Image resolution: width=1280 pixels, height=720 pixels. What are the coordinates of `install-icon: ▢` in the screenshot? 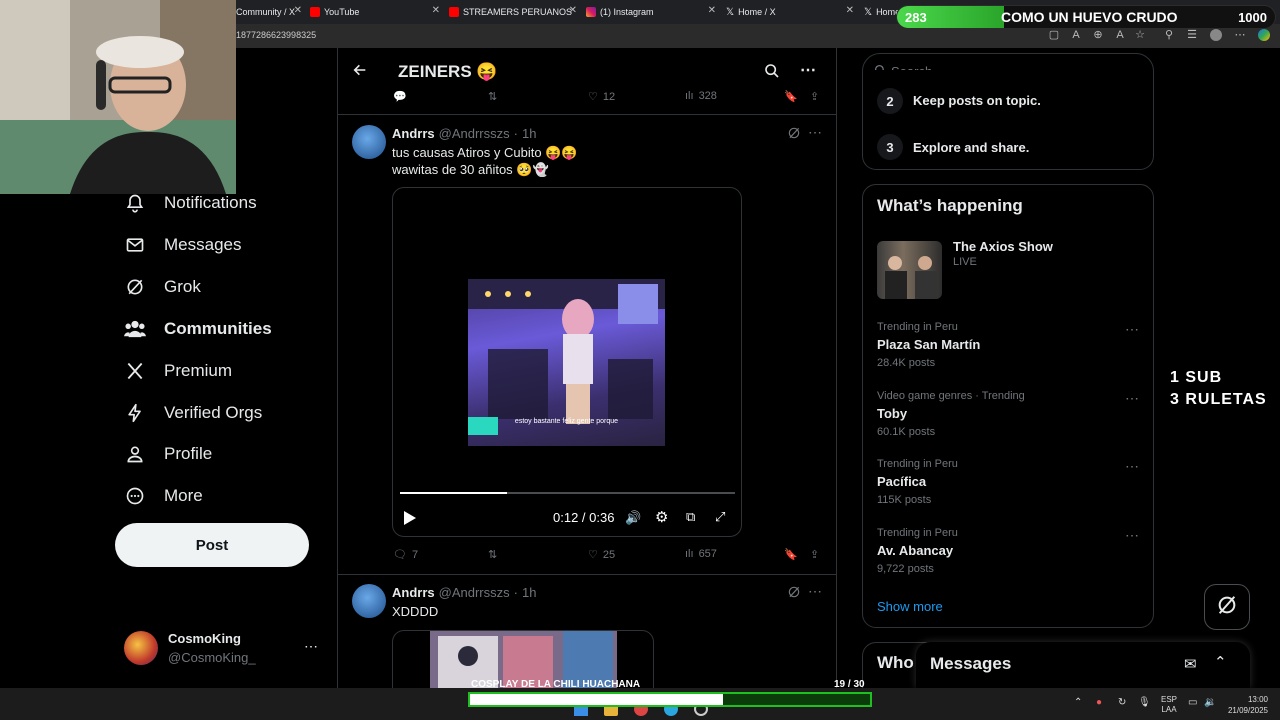 It's located at (1054, 35).